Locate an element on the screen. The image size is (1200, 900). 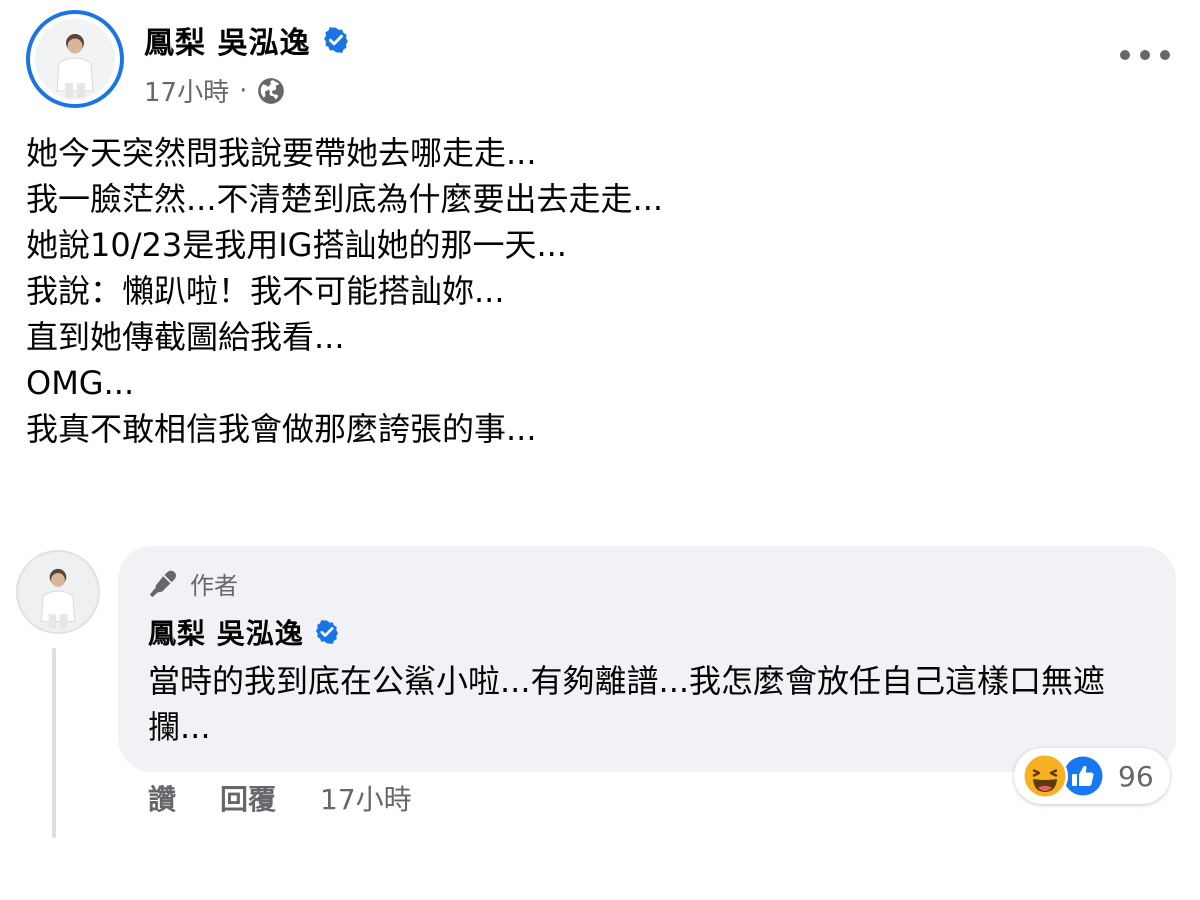
comment-timestamp: 17小時 is located at coordinates (366, 798).